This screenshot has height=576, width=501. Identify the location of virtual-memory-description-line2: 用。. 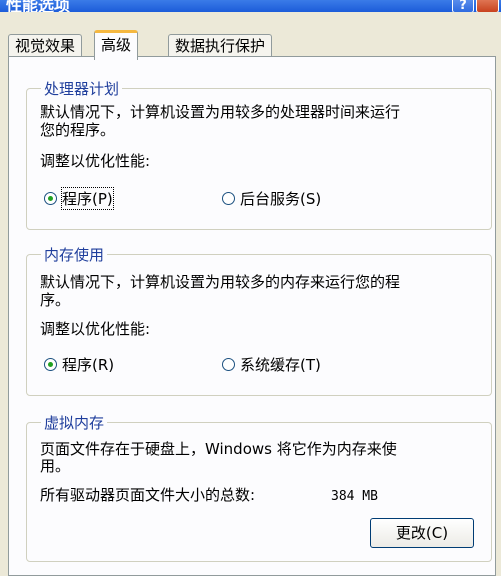
(55, 466).